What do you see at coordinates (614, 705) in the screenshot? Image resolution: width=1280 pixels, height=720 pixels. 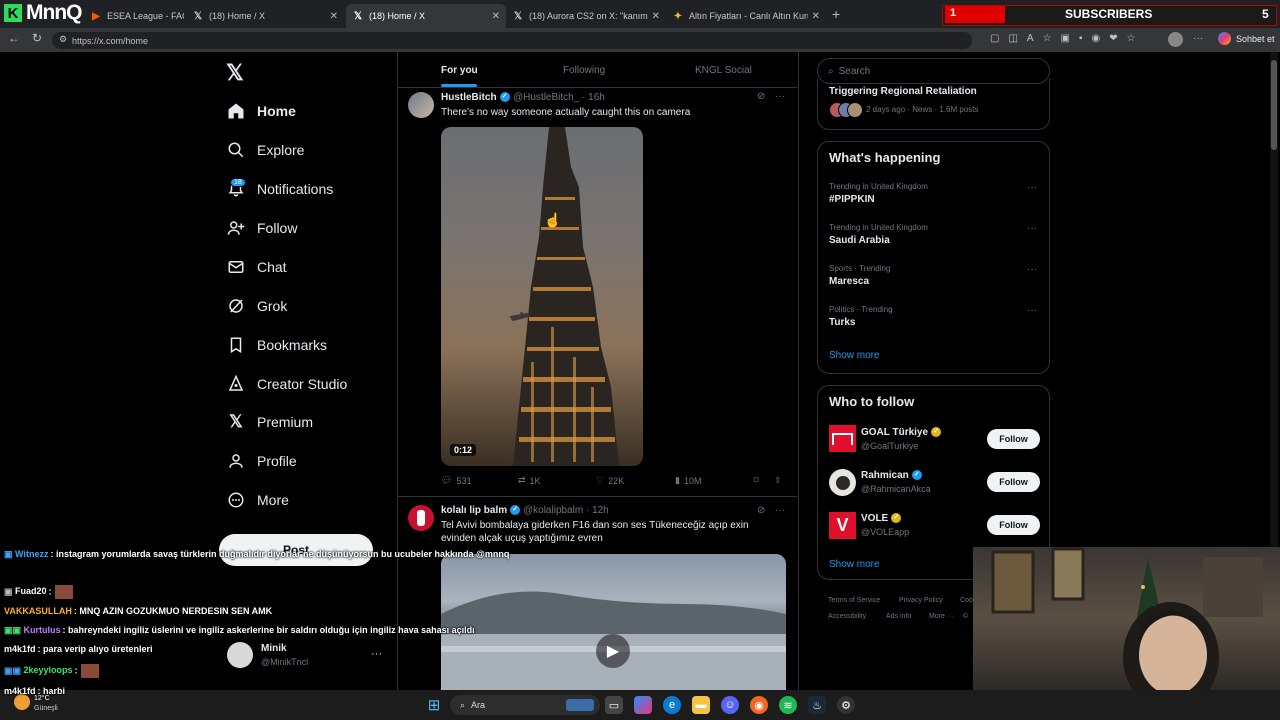 I see `task-view-icon: ▭` at bounding box center [614, 705].